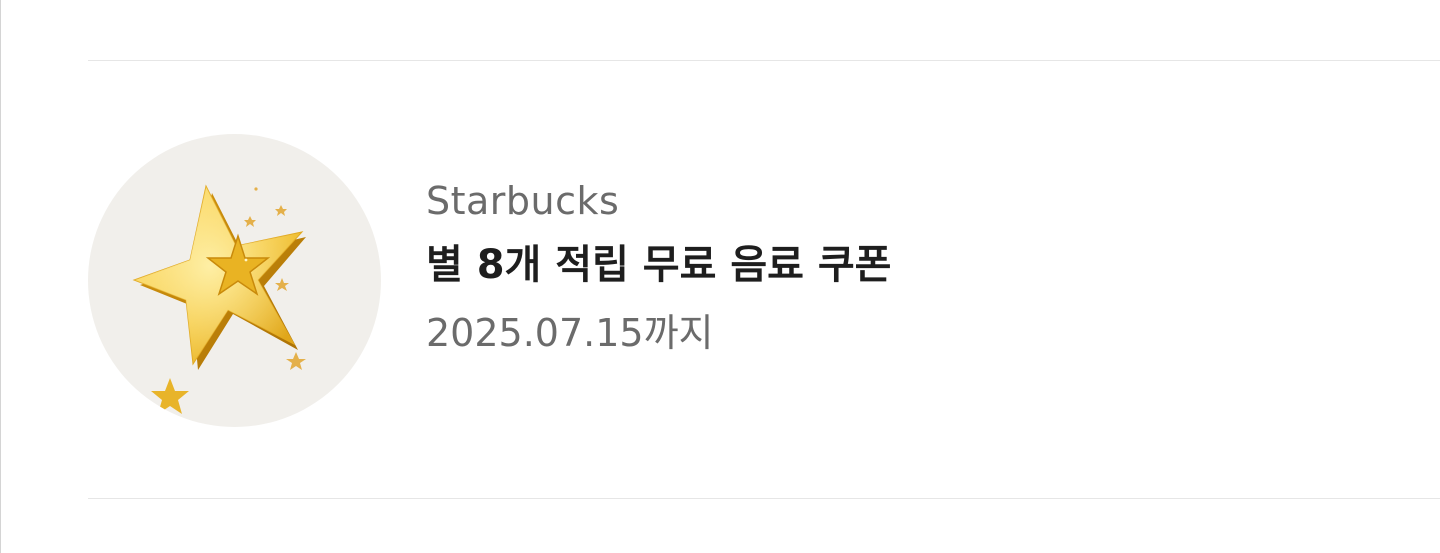  What do you see at coordinates (659, 265) in the screenshot?
I see `coupon-title: 별 8개 적립 무료 음료 쿠폰` at bounding box center [659, 265].